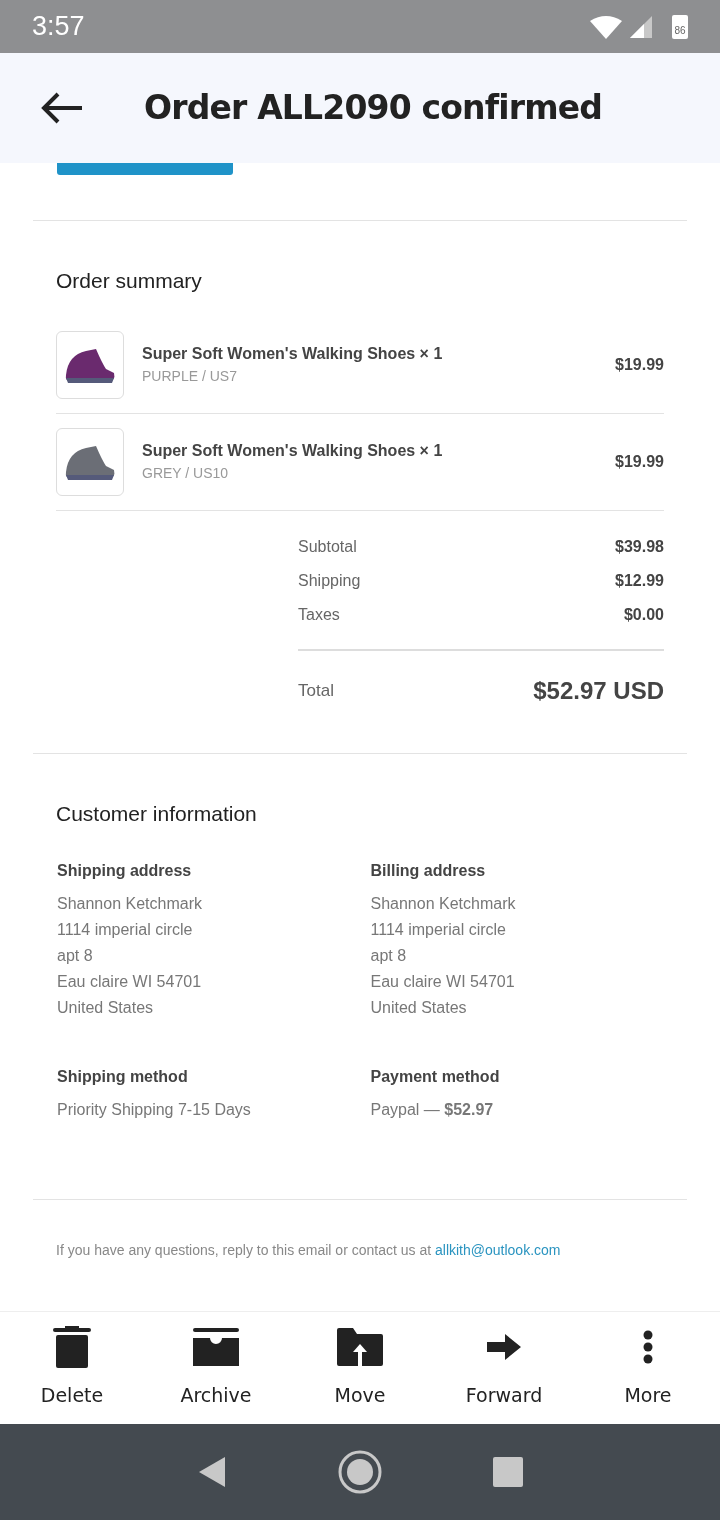 The image size is (720, 1520). I want to click on toolbar-button: Delete, so click(72, 1367).